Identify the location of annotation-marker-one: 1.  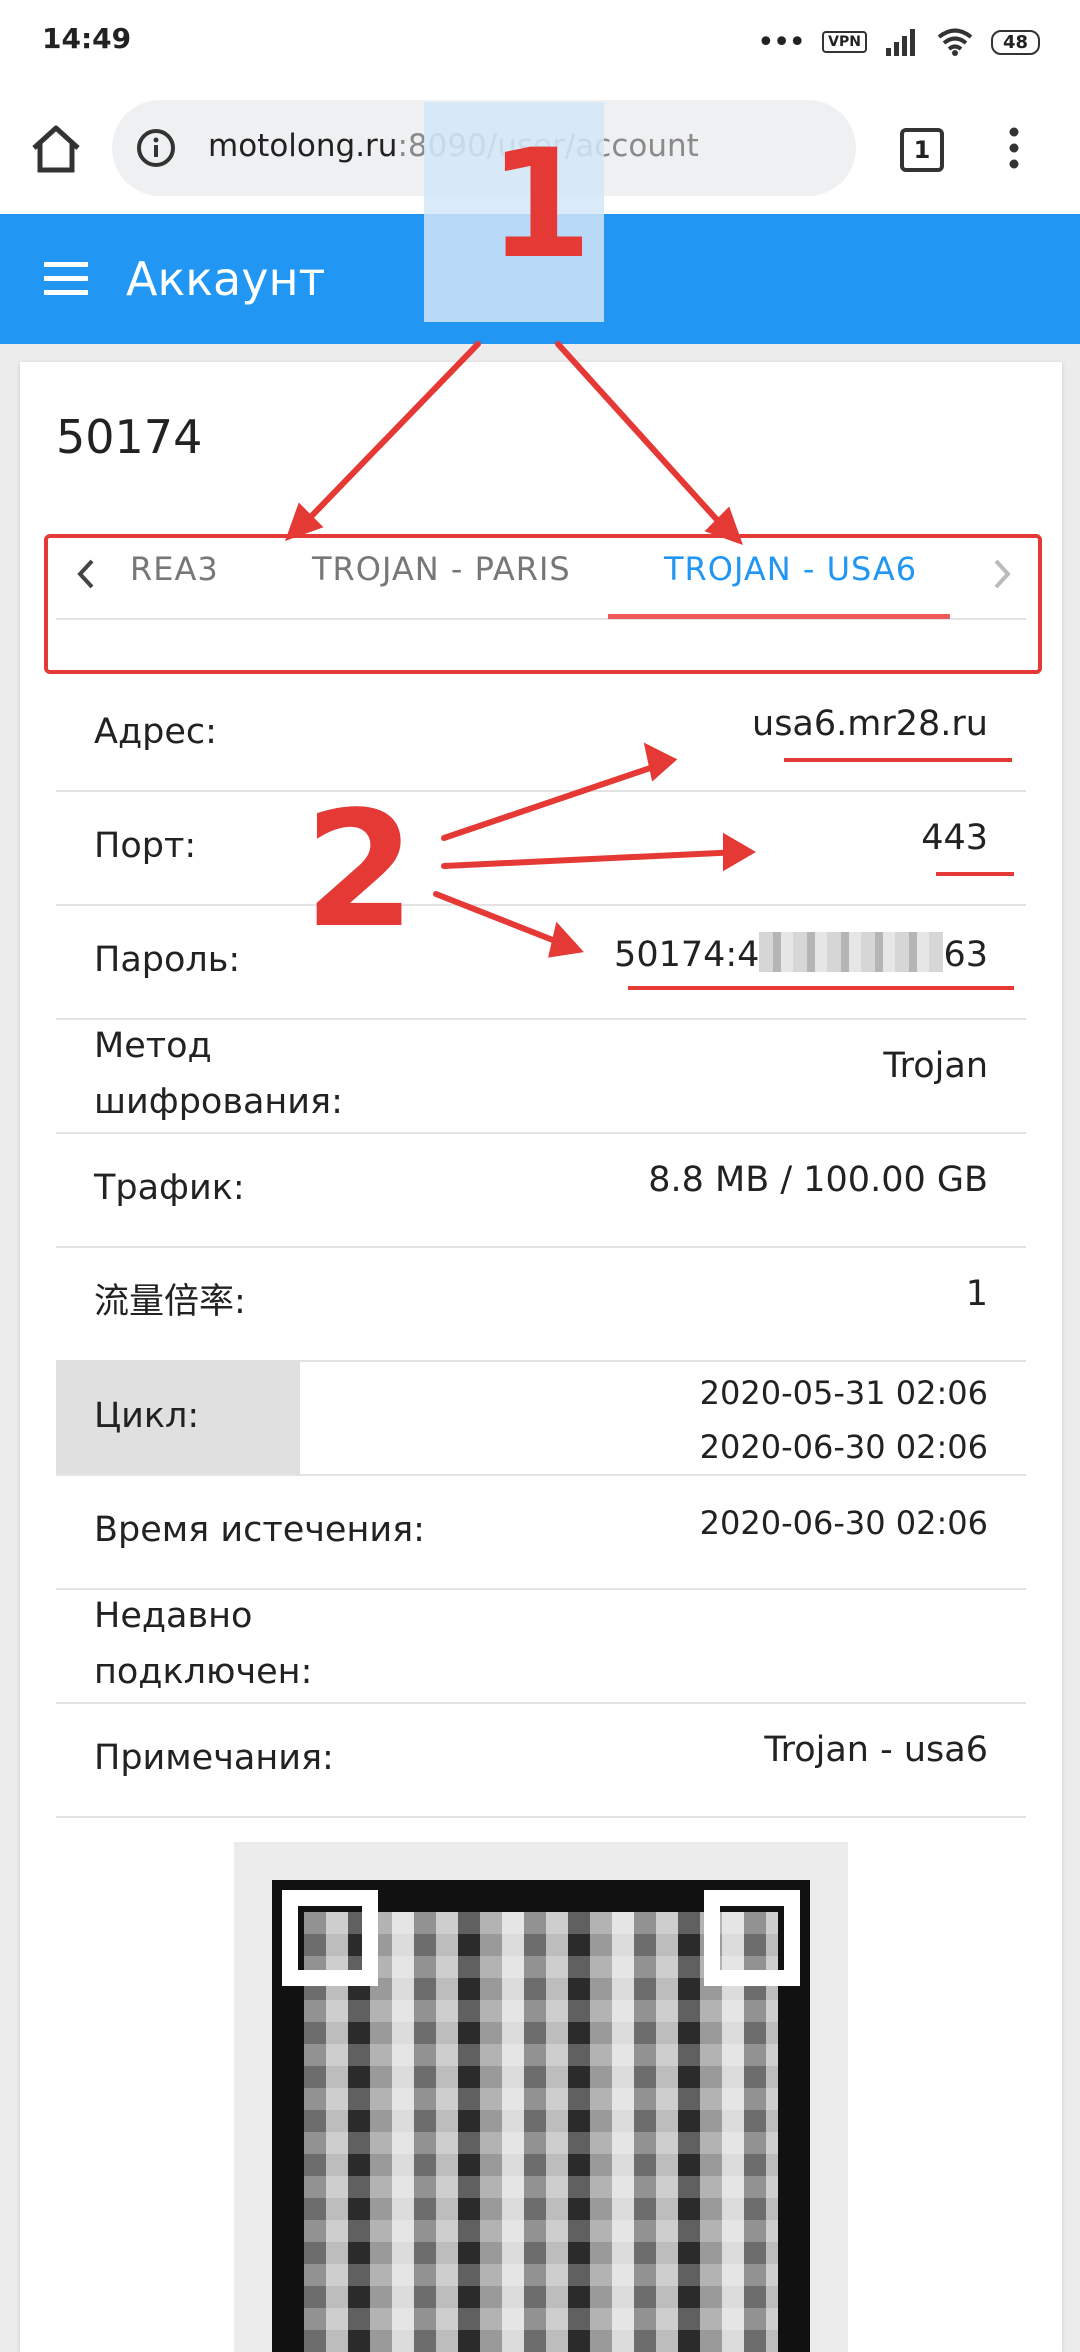
(540, 205).